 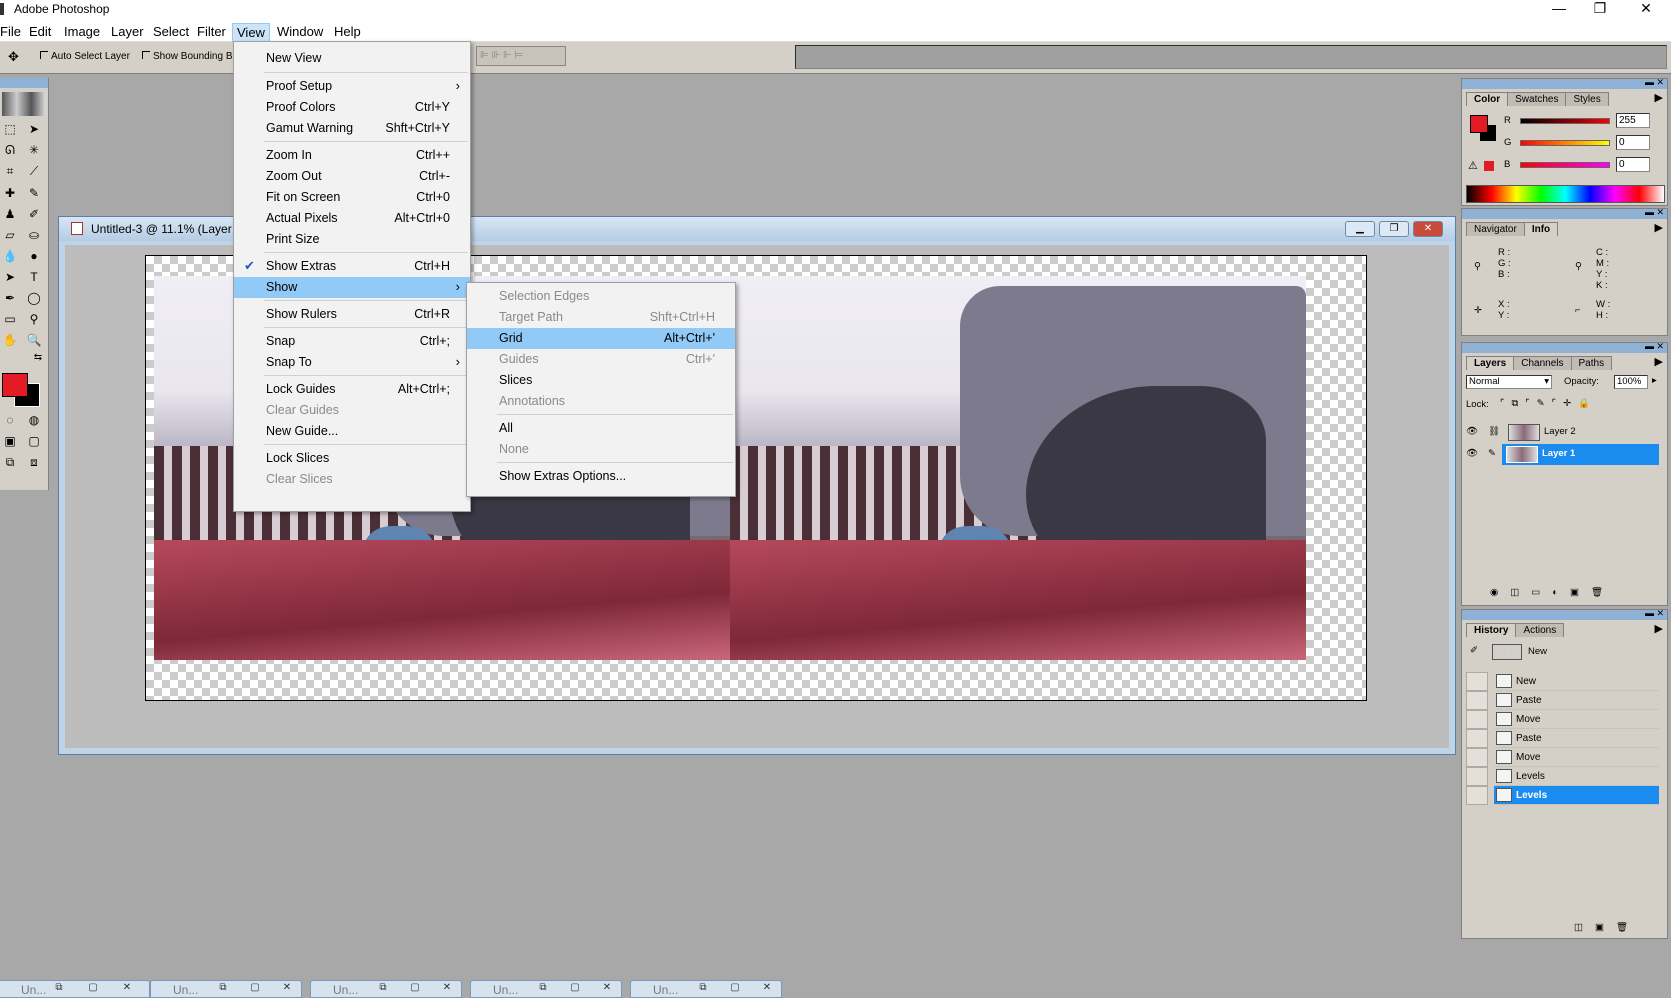 What do you see at coordinates (1474, 650) in the screenshot?
I see `history-brush-source-icon: ✐` at bounding box center [1474, 650].